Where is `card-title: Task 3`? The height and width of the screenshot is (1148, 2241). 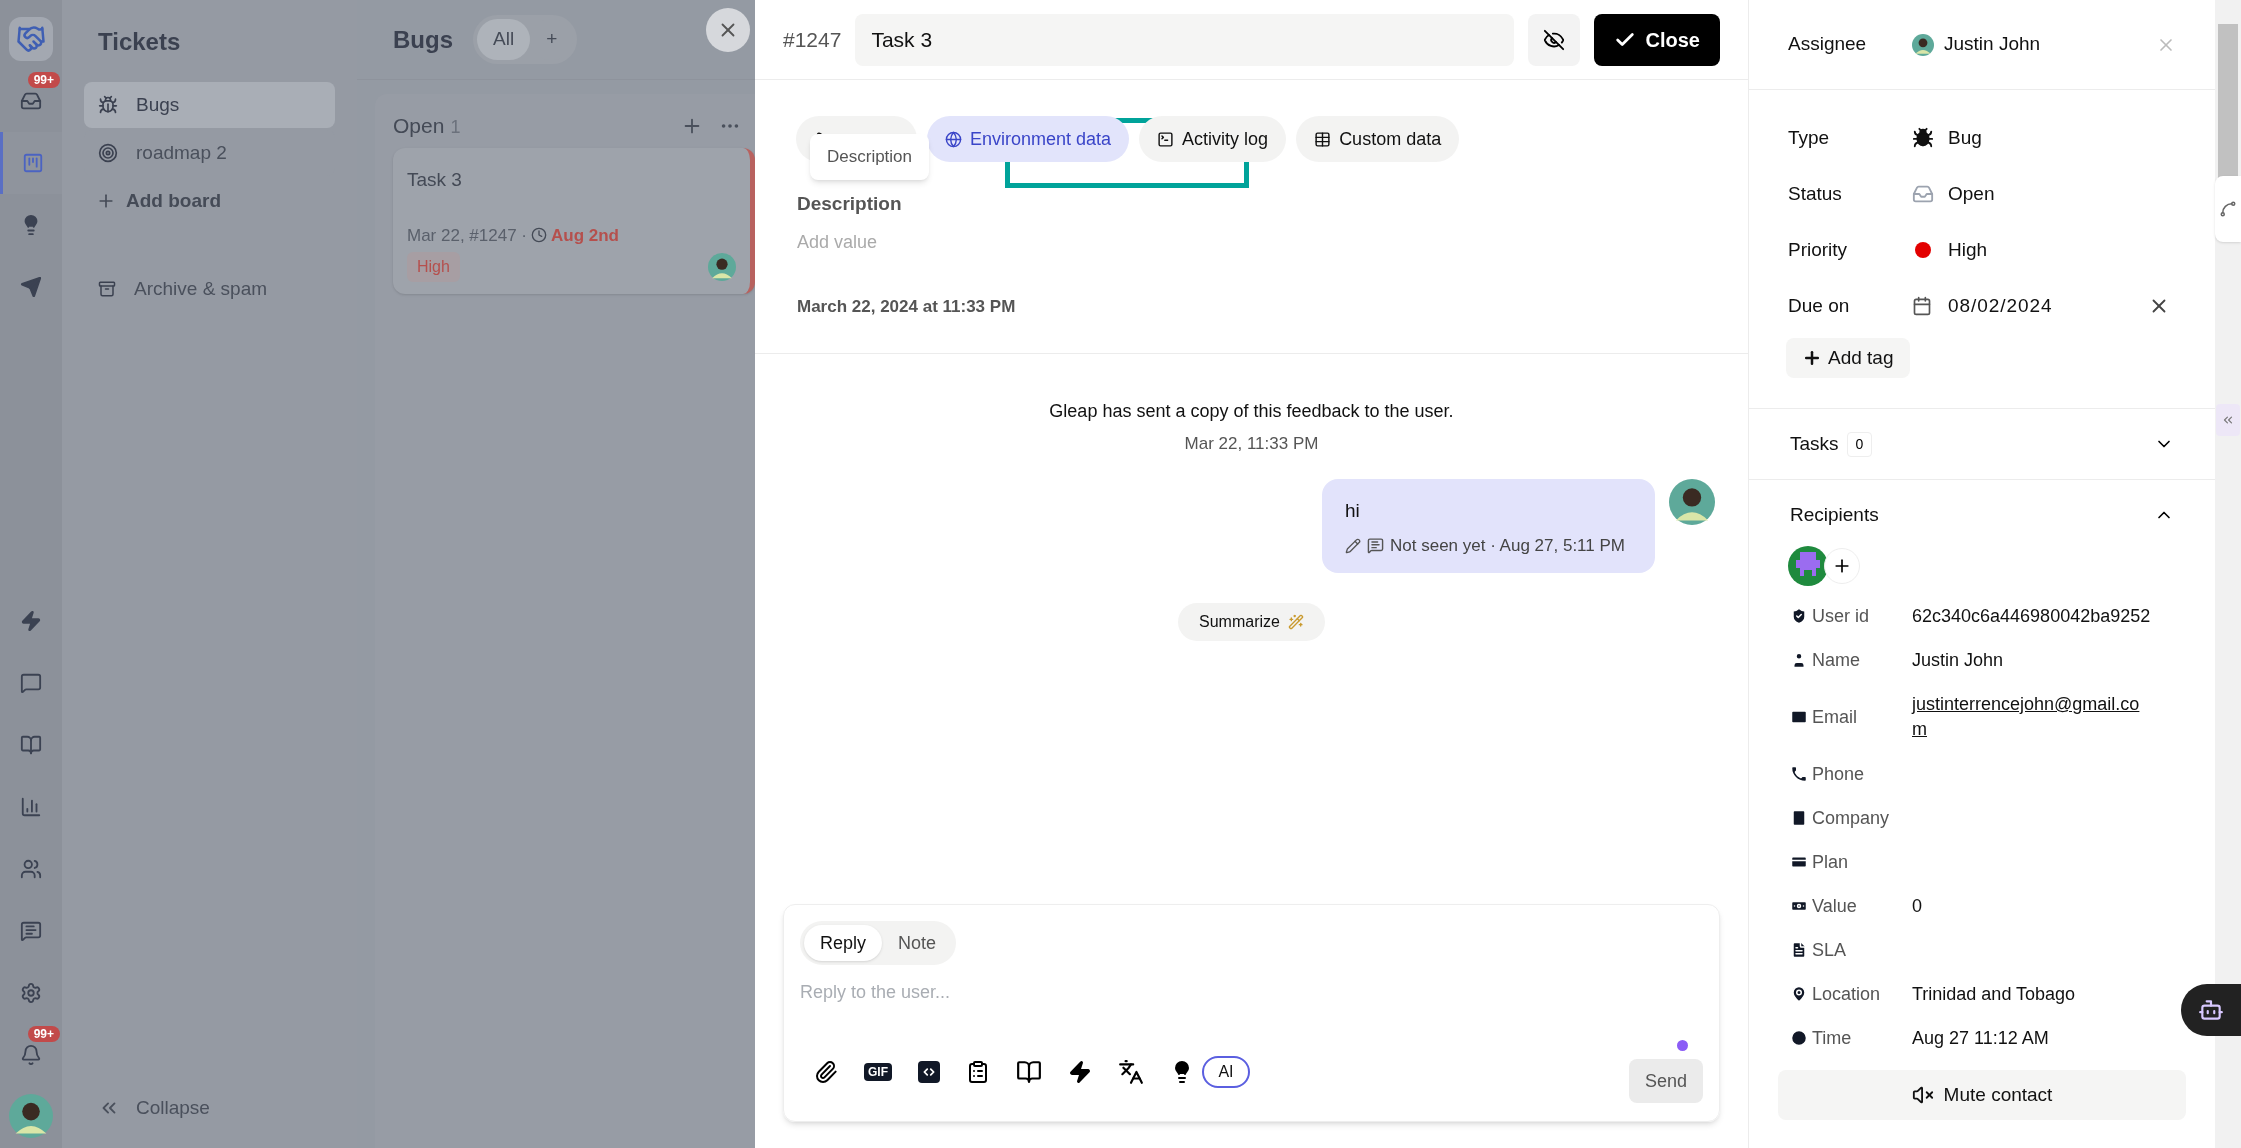
card-title: Task 3 is located at coordinates (435, 180).